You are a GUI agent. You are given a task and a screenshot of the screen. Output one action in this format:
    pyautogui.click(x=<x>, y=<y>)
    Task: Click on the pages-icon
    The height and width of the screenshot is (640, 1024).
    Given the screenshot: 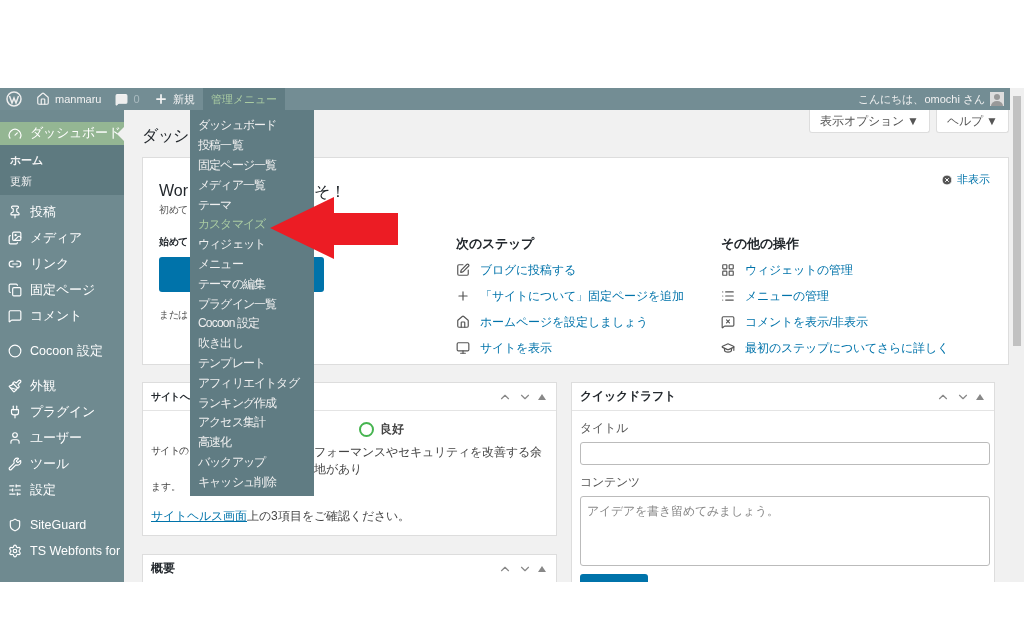 What is the action you would take?
    pyautogui.click(x=15, y=290)
    